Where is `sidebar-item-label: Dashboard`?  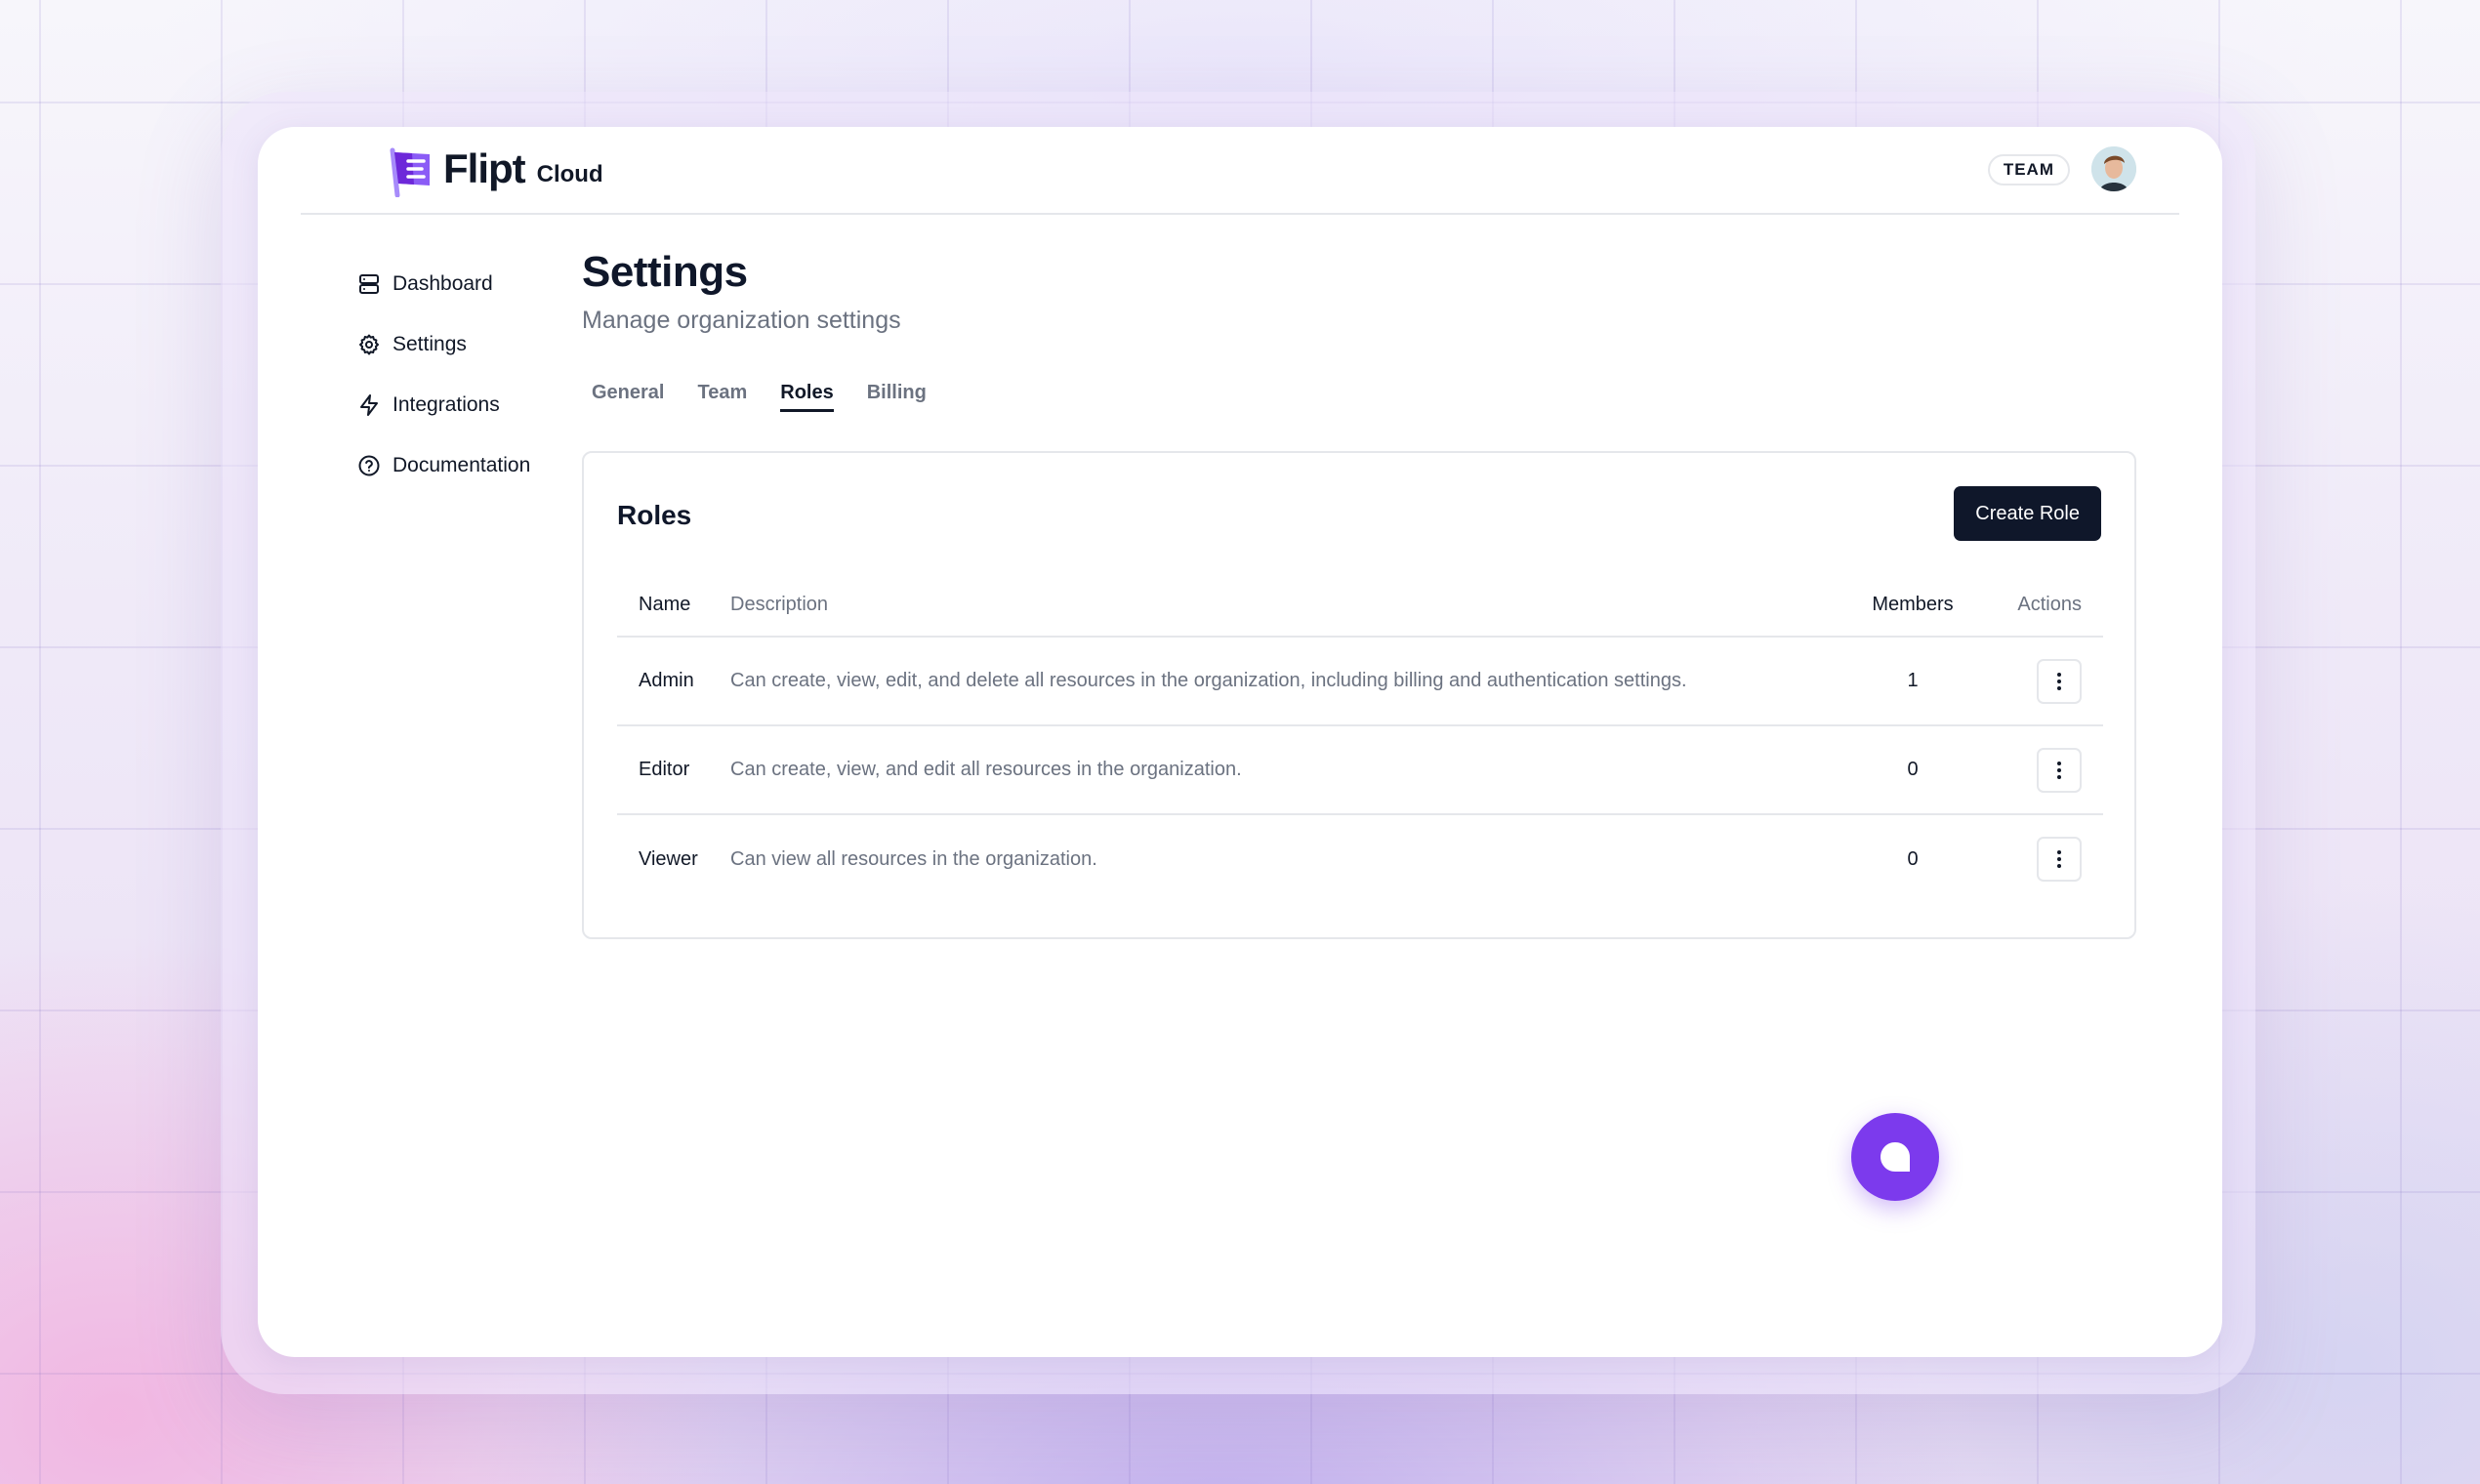 sidebar-item-label: Dashboard is located at coordinates (443, 283).